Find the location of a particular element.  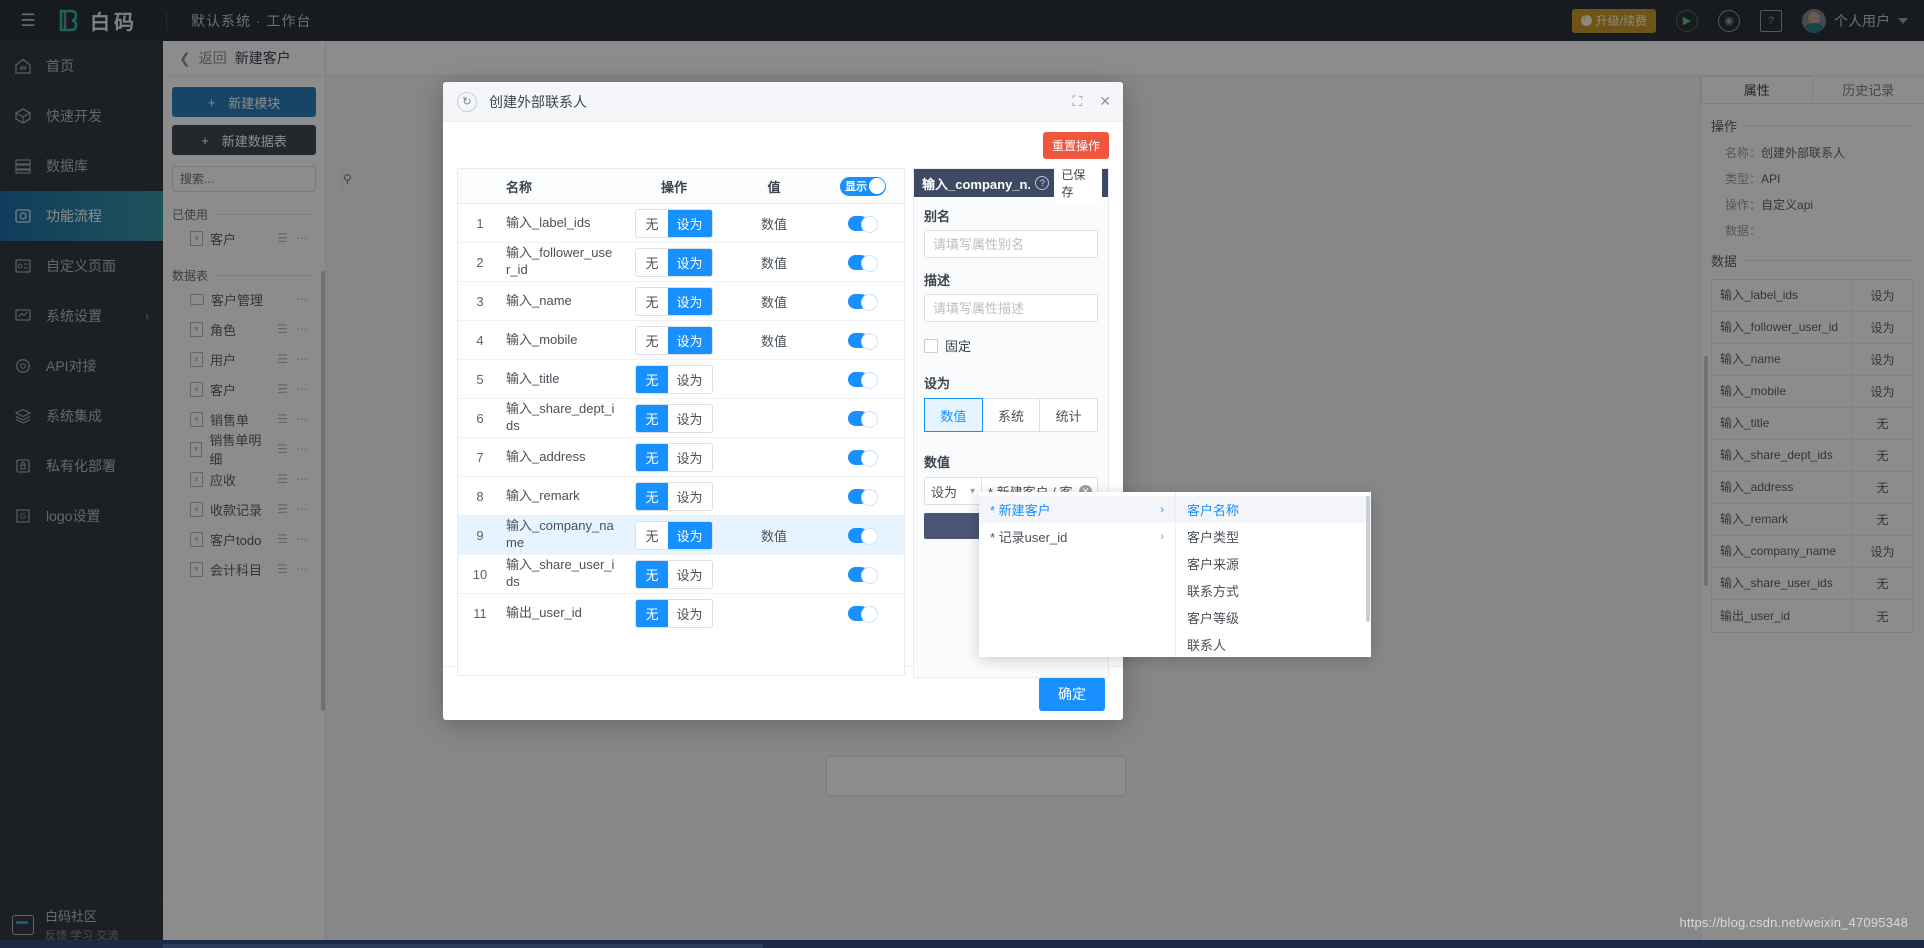

cascader-item-label: 联系方式 is located at coordinates (1213, 591).